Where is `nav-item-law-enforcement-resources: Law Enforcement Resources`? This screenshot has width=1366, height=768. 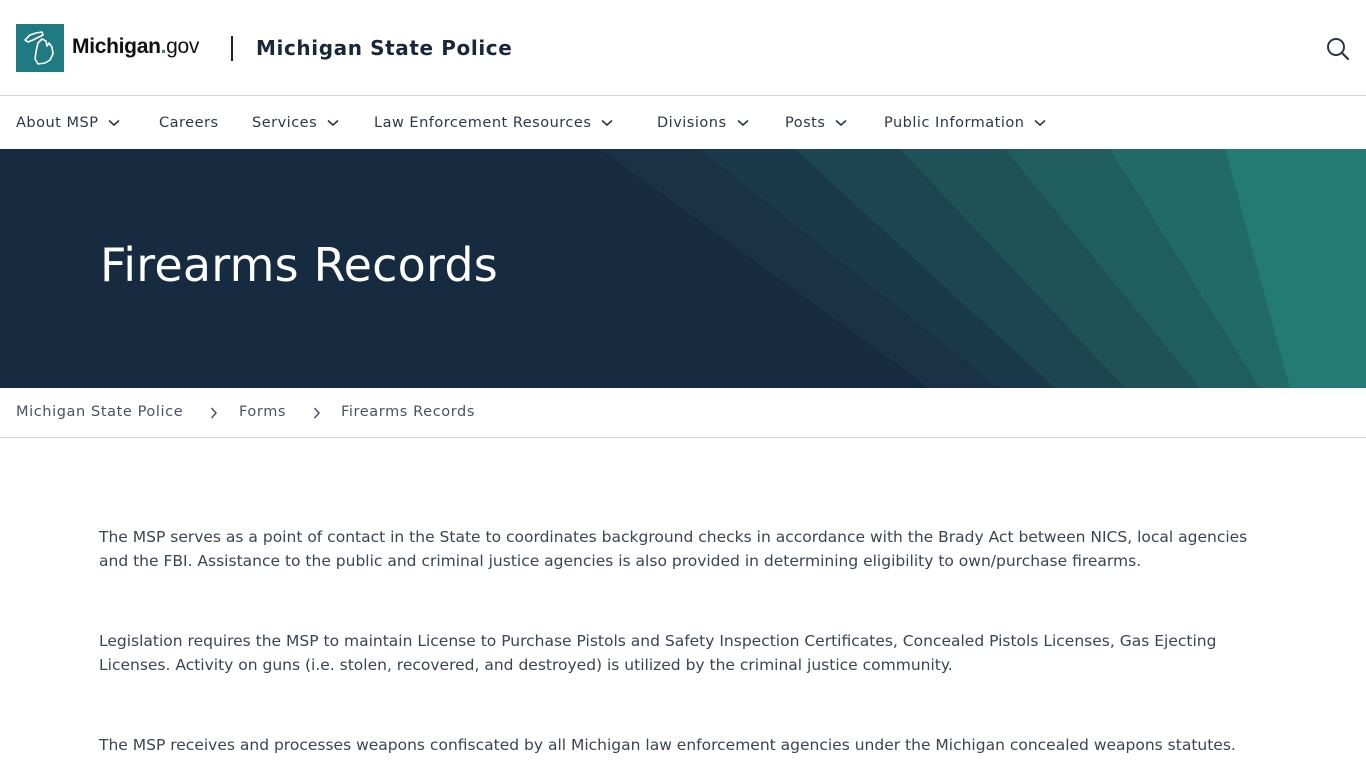
nav-item-law-enforcement-resources: Law Enforcement Resources is located at coordinates (493, 122).